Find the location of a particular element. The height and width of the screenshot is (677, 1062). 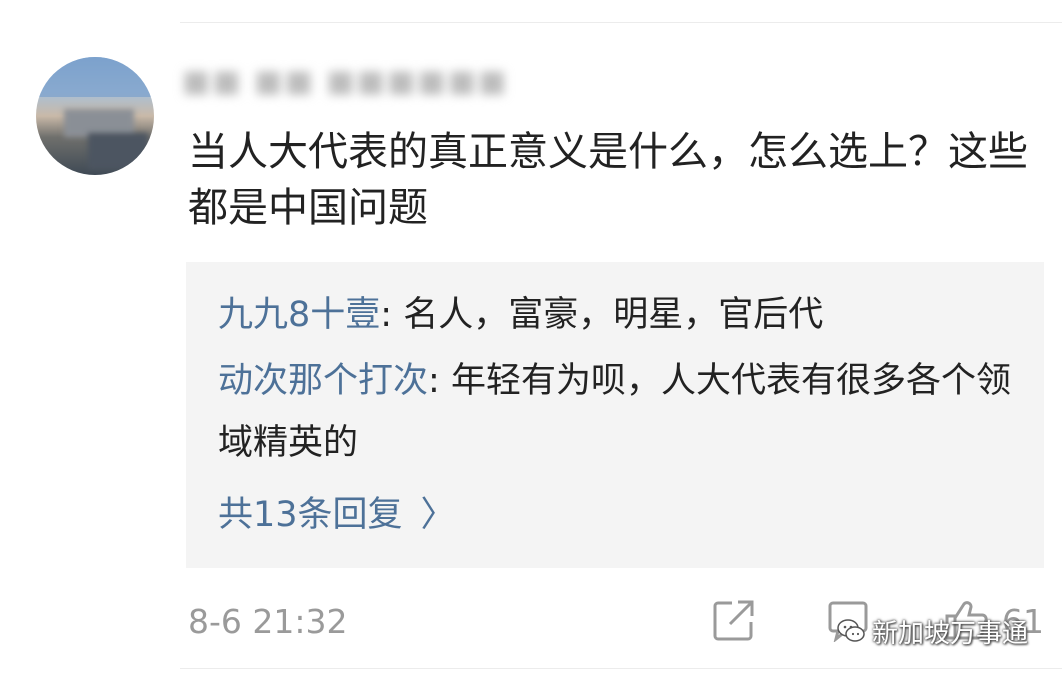

reply-item: 九九8十壹: 名人，富豪，明星，官后代 is located at coordinates (618, 315).